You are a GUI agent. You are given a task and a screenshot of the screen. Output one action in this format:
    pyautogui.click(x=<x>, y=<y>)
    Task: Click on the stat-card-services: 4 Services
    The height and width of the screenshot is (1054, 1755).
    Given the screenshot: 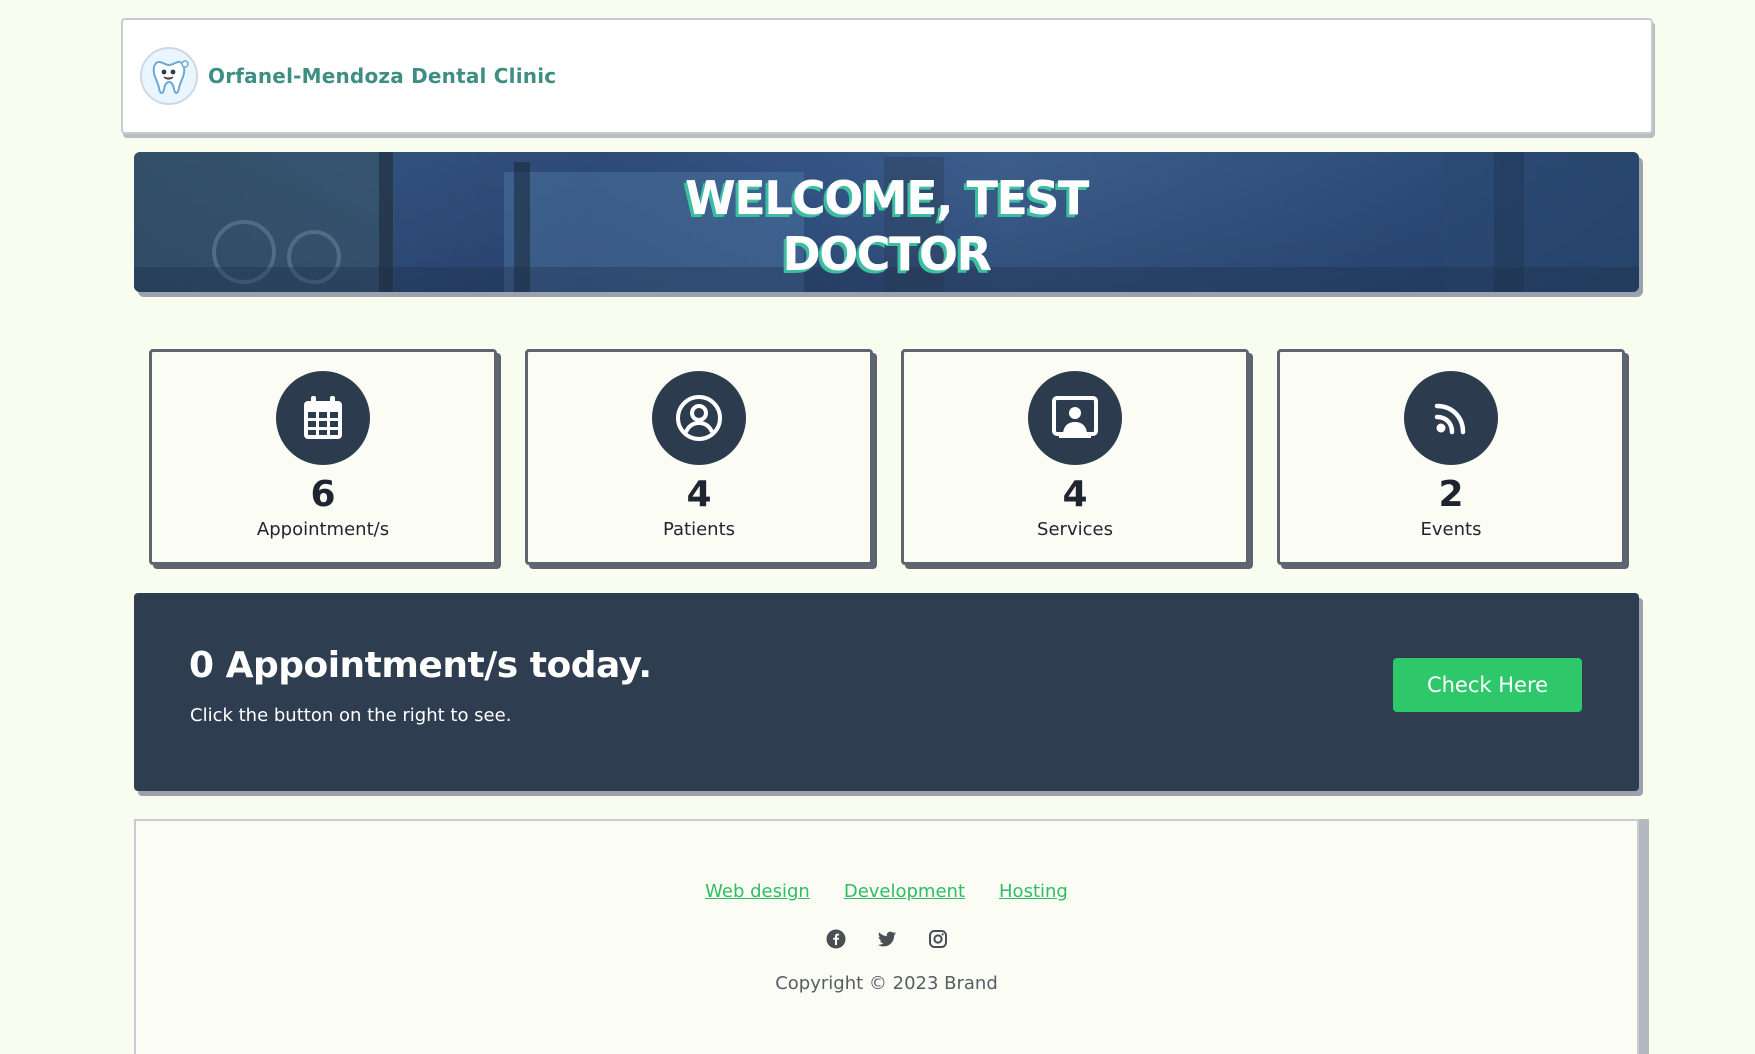 What is the action you would take?
    pyautogui.click(x=1075, y=457)
    